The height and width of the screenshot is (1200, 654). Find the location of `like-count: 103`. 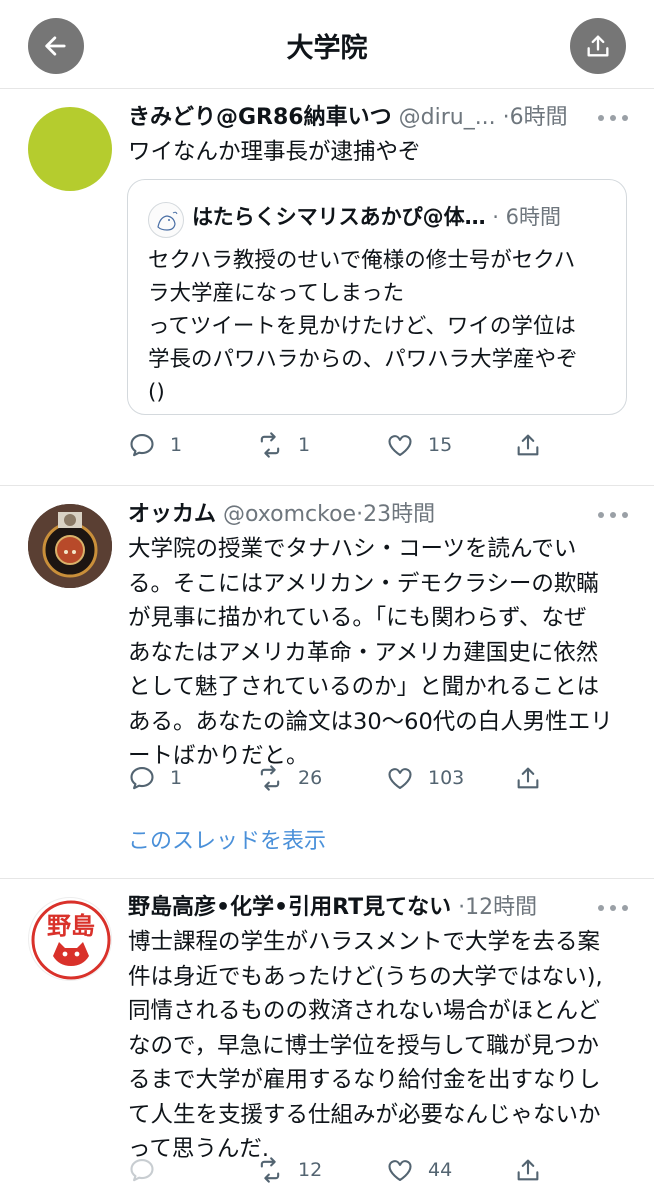

like-count: 103 is located at coordinates (446, 778).